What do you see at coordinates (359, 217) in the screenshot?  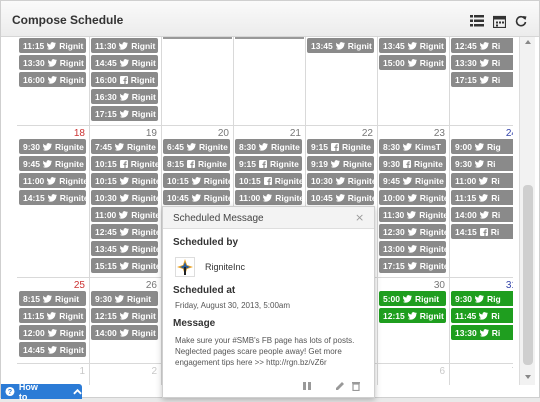 I see `close-icon: ×` at bounding box center [359, 217].